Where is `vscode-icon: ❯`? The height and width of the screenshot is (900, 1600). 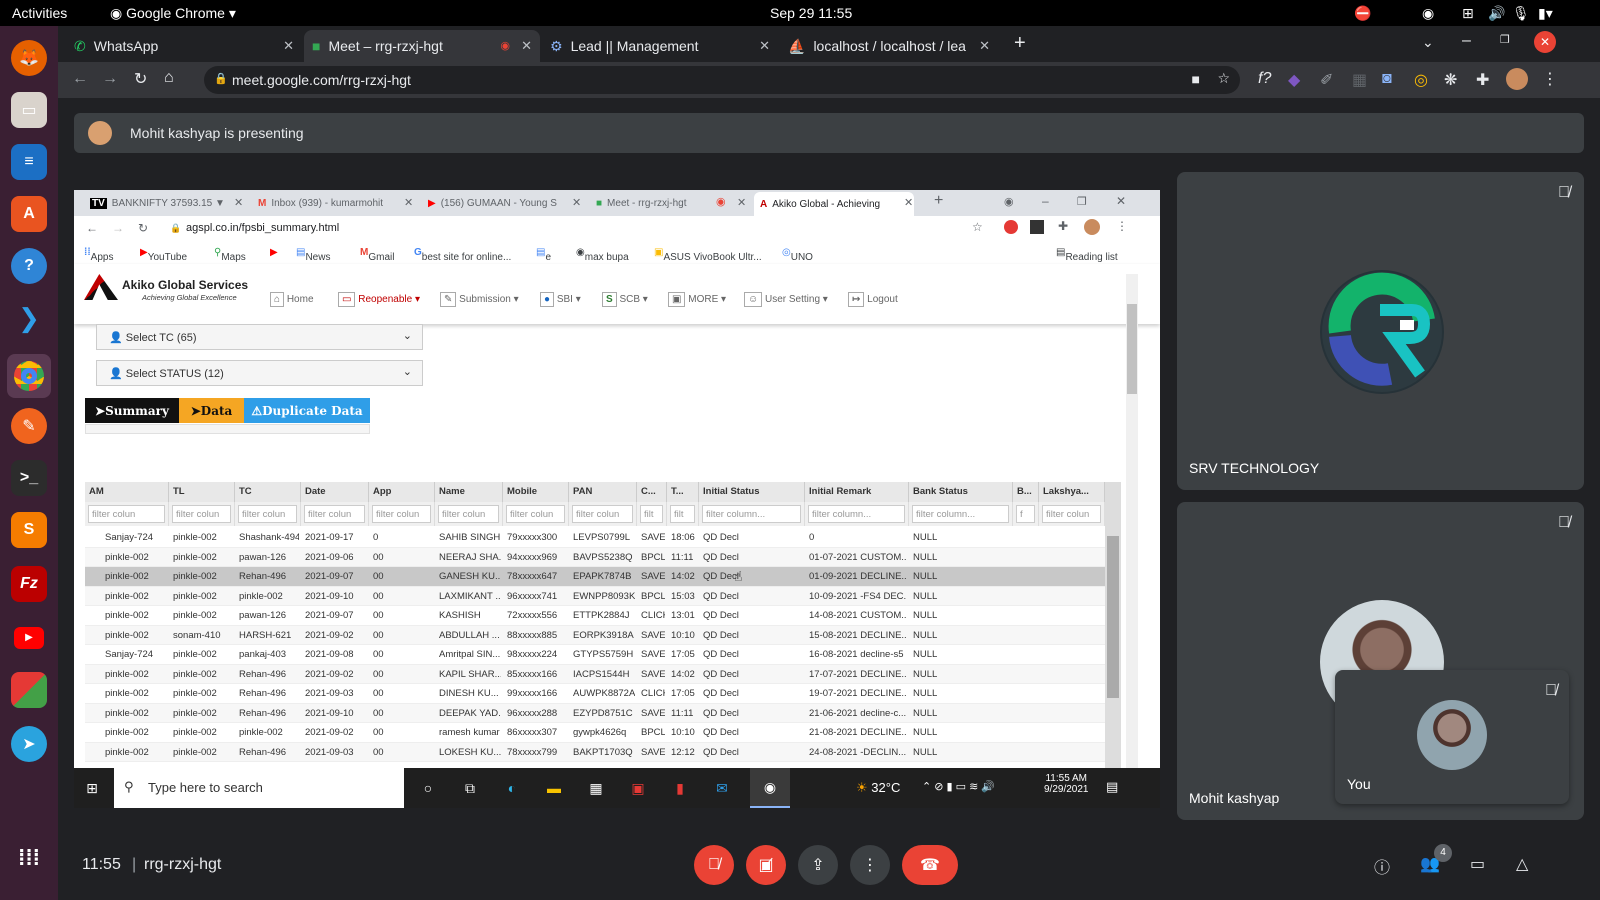
vscode-icon: ❯ is located at coordinates (29, 318).